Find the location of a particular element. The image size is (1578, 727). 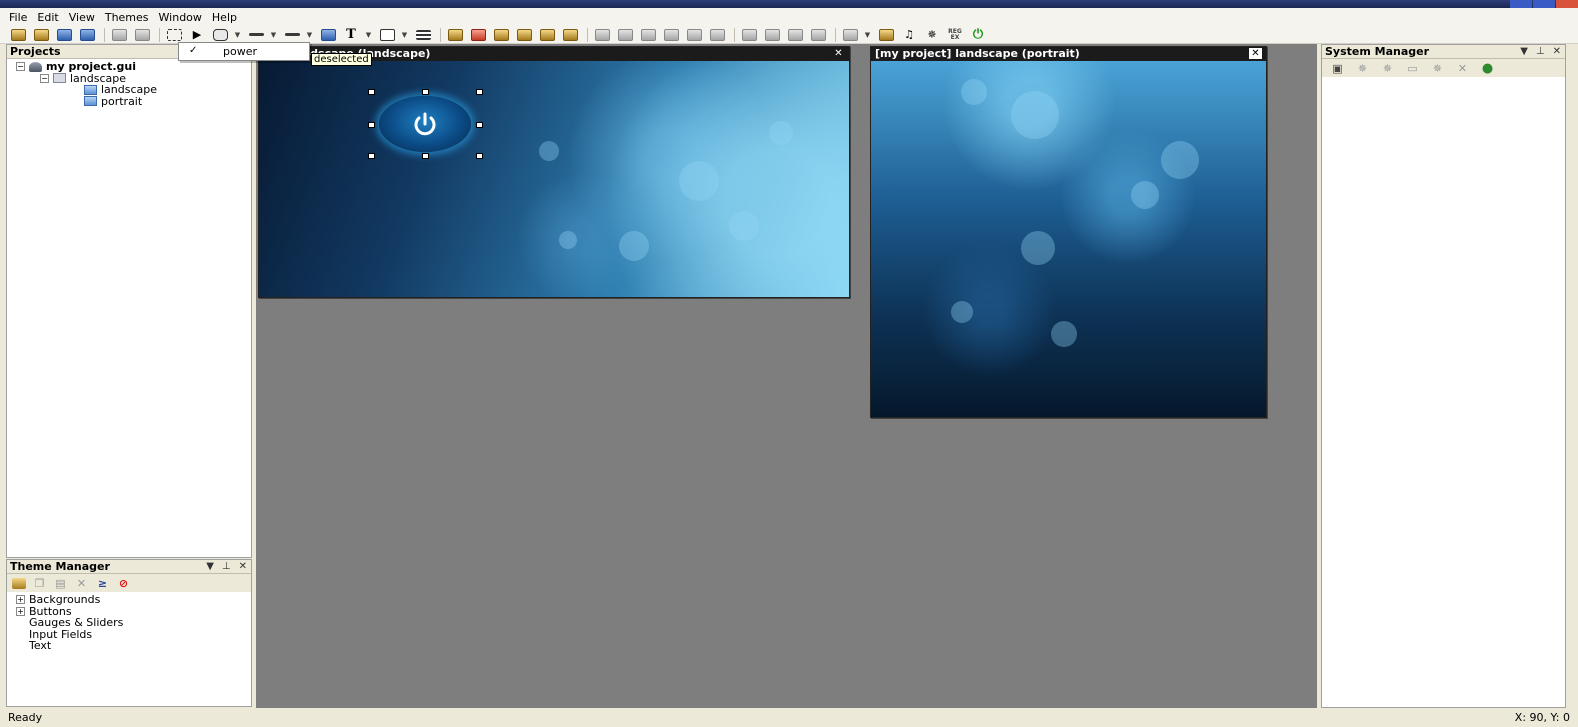

minimize-button is located at coordinates (1521, 4).